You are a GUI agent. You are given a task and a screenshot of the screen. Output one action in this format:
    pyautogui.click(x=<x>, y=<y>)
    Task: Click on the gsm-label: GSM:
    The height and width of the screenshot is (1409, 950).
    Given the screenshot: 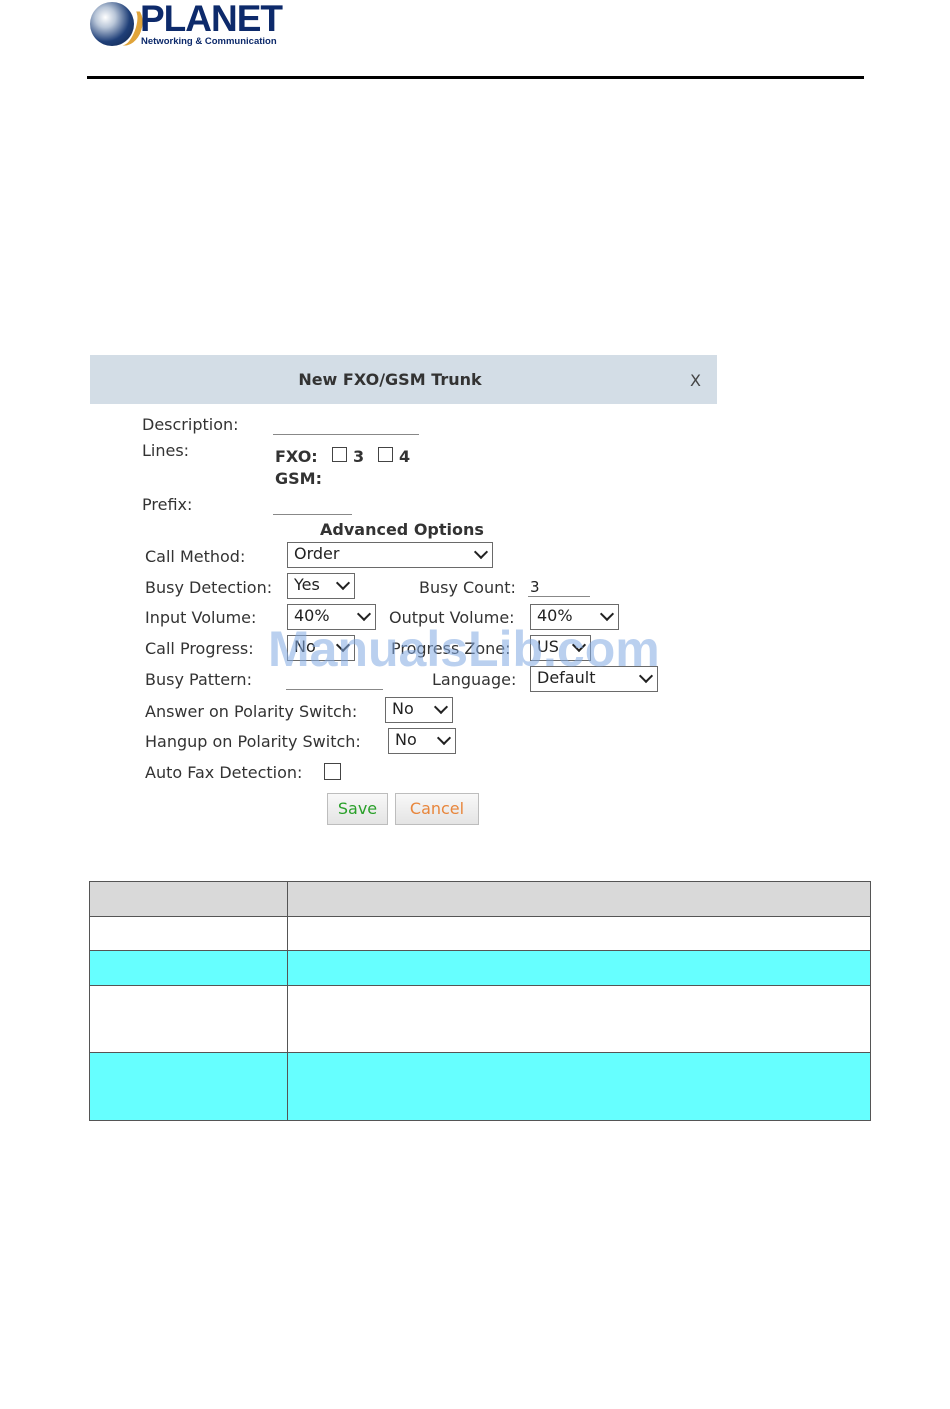 What is the action you would take?
    pyautogui.click(x=298, y=478)
    